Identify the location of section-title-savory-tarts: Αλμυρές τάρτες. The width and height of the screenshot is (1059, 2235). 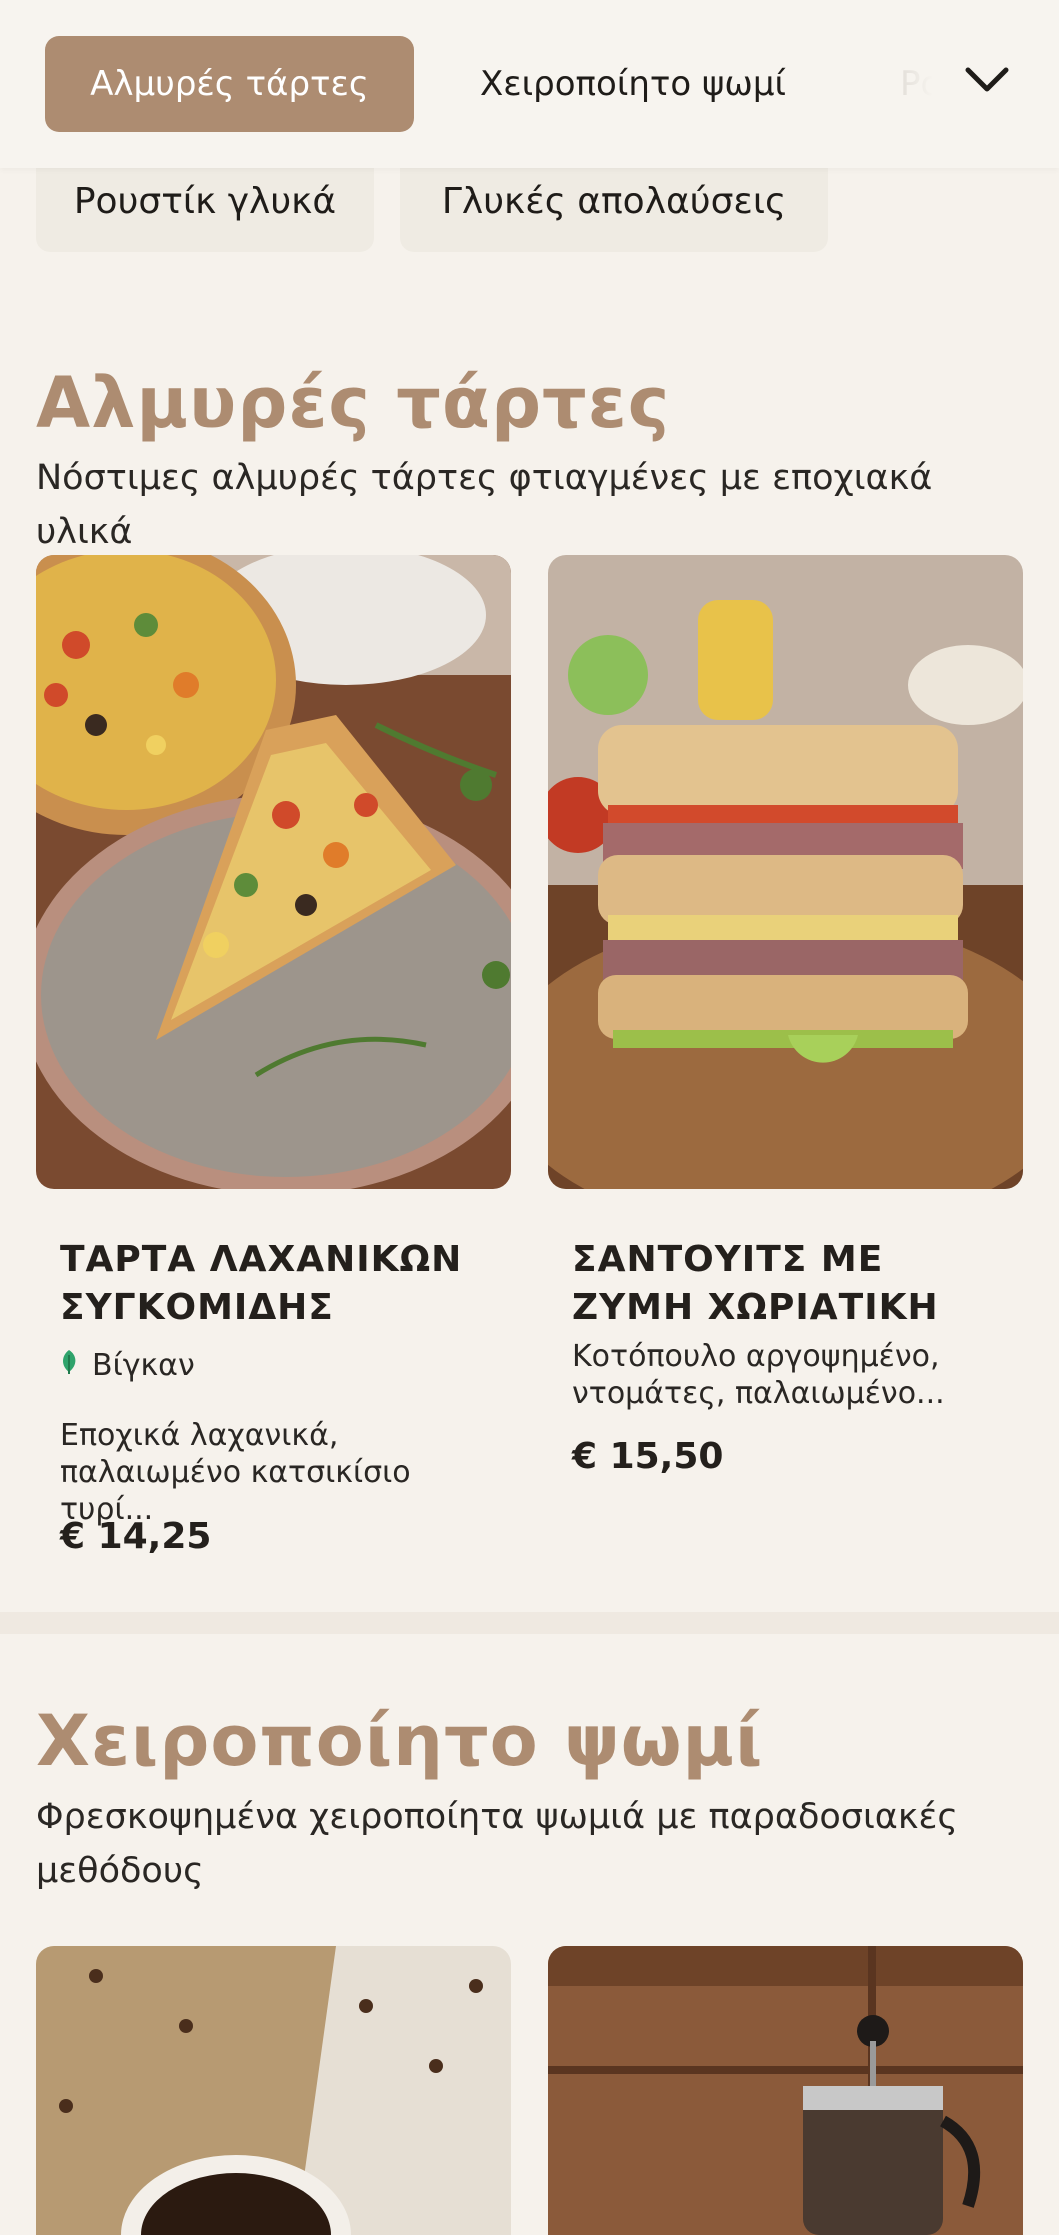
(353, 403).